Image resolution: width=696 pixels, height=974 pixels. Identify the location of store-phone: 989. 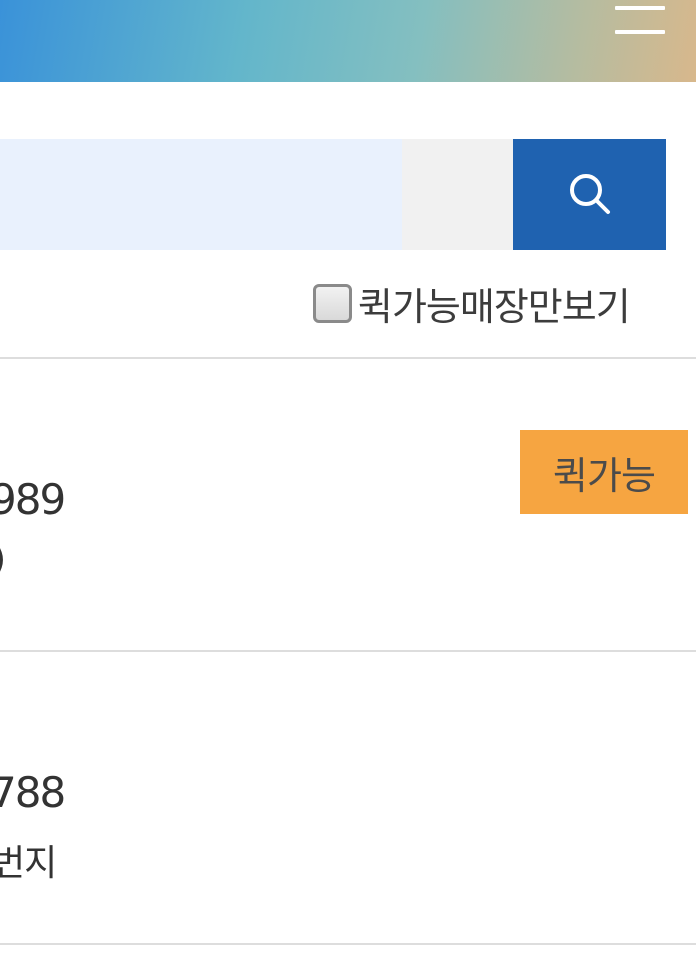
(33, 499).